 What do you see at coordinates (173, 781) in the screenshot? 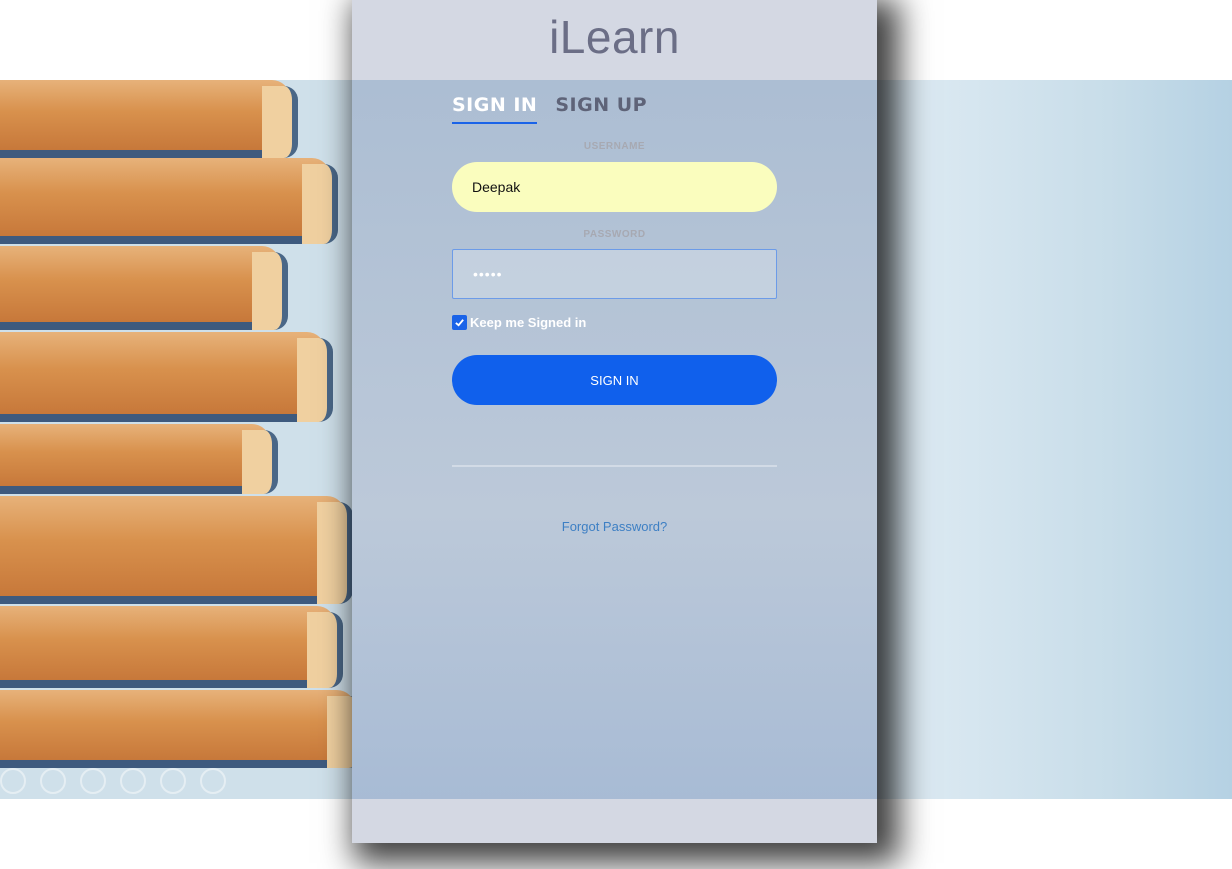
I see `zoom-icon` at bounding box center [173, 781].